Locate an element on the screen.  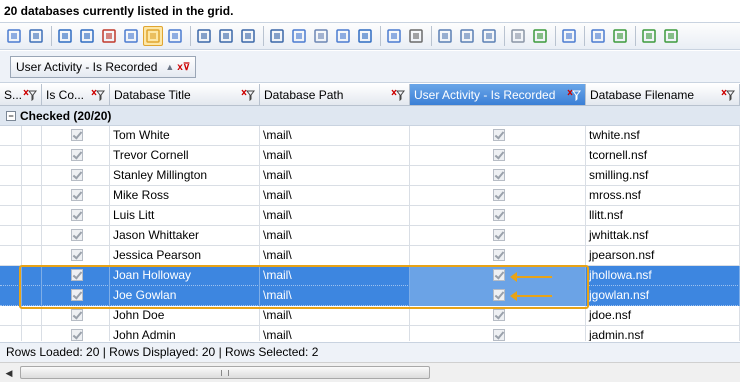
group-chip: User Activity - Is Recorded ▲ x⊽ is located at coordinates (103, 67).